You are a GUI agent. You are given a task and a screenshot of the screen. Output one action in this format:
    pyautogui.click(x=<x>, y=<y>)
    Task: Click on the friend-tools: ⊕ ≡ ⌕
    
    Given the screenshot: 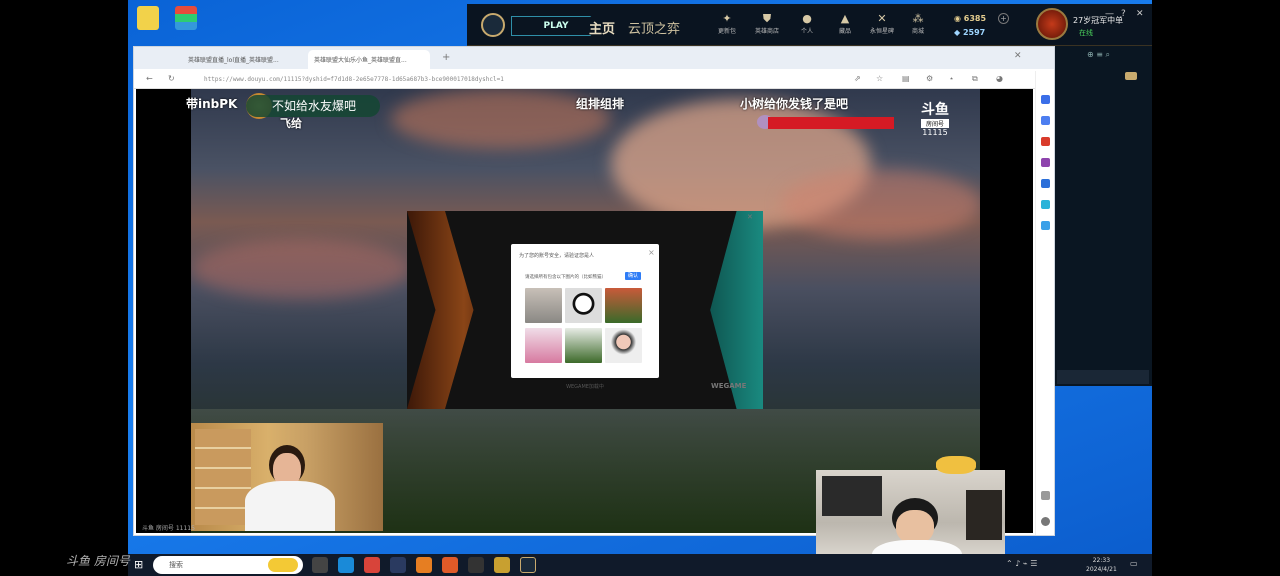 What is the action you would take?
    pyautogui.click(x=1098, y=54)
    